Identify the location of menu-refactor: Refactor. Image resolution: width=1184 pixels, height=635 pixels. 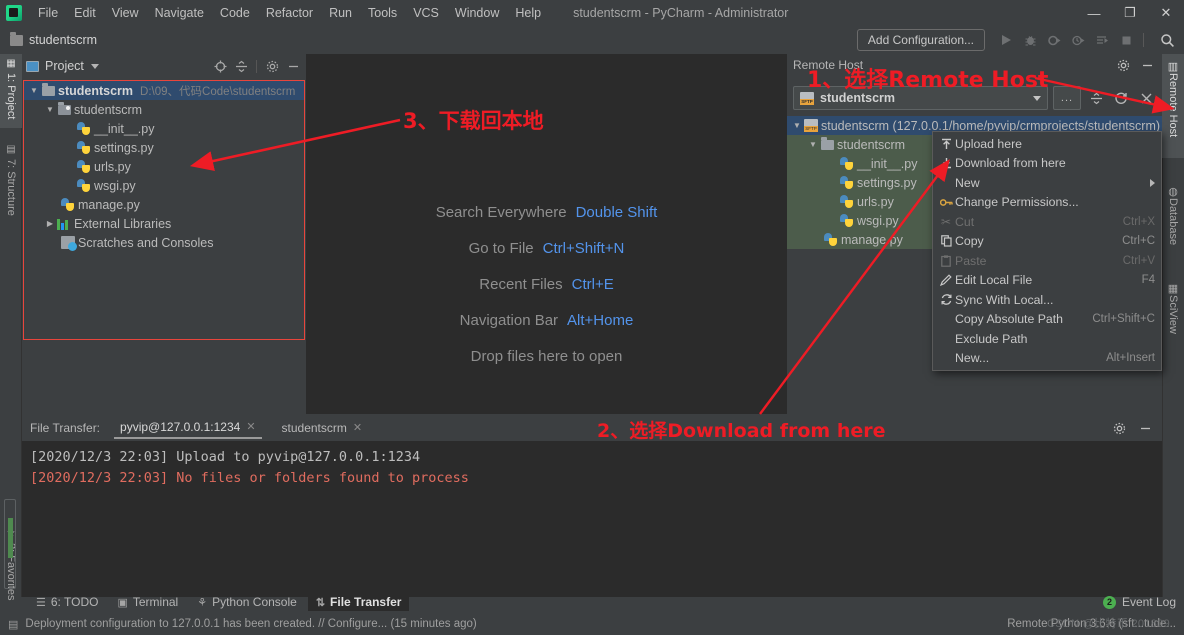
(289, 13).